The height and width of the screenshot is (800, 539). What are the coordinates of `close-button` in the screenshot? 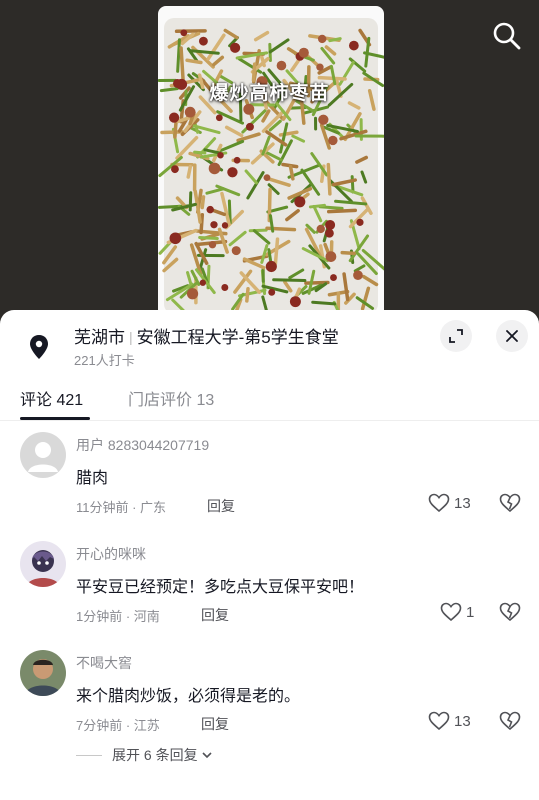 It's located at (512, 336).